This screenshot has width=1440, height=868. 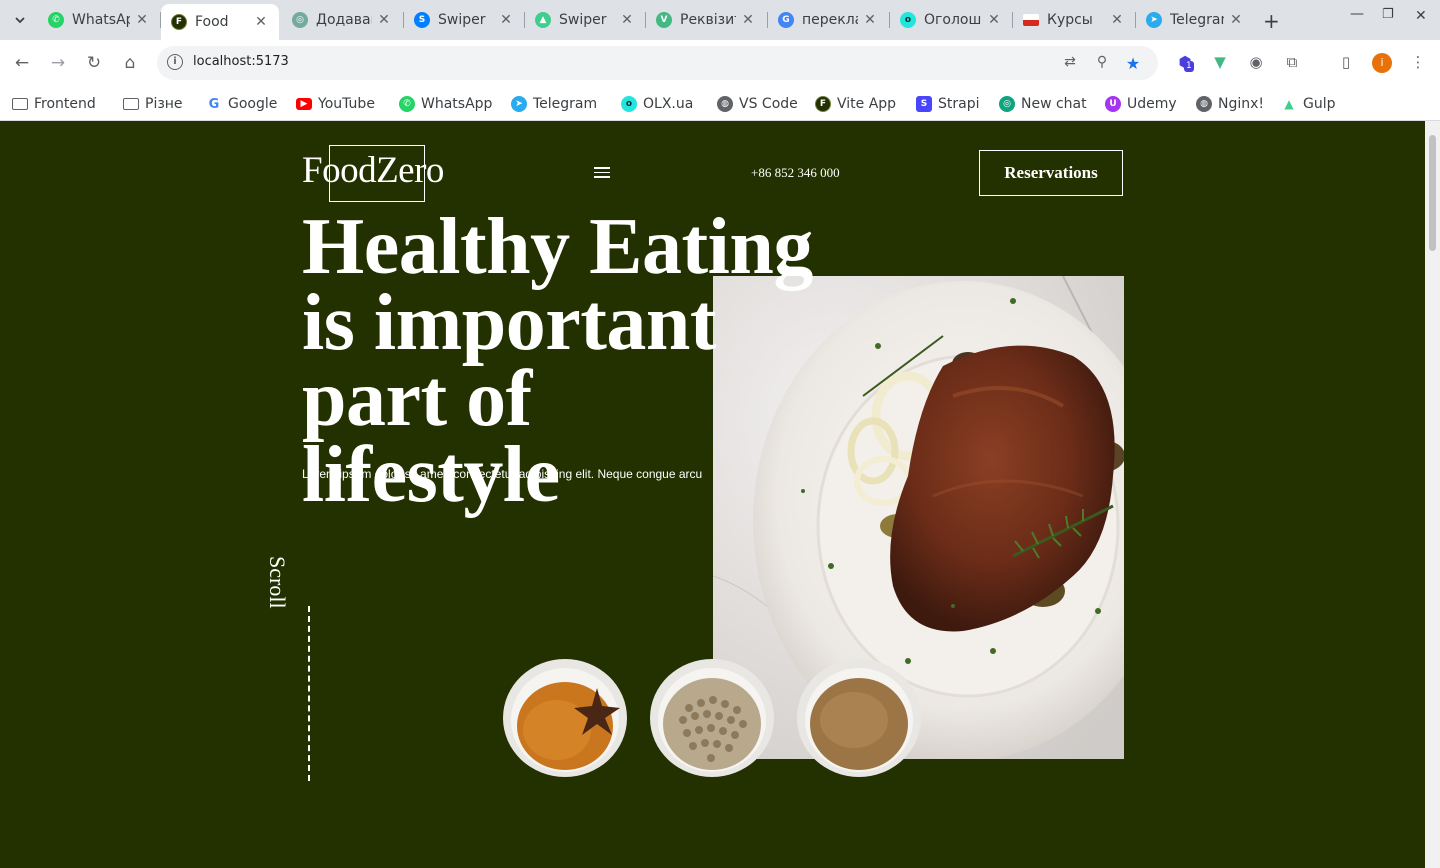 What do you see at coordinates (1292, 63) in the screenshot?
I see `extensions-puzzle-icon: ⧉` at bounding box center [1292, 63].